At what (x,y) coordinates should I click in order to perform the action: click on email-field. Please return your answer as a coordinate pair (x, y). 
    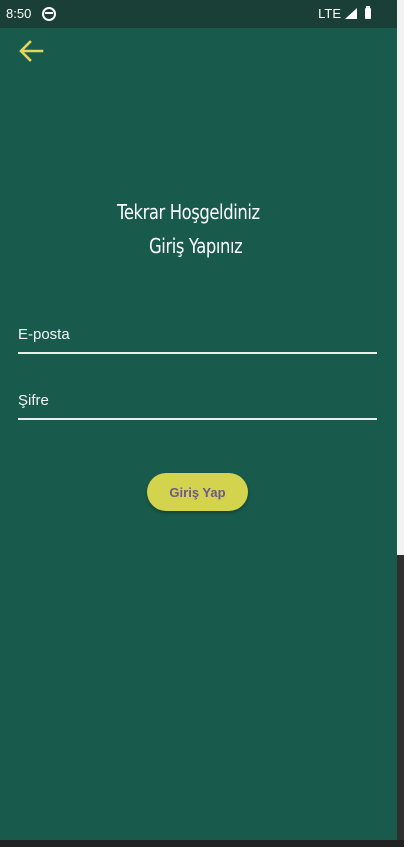
    Looking at the image, I should click on (197, 336).